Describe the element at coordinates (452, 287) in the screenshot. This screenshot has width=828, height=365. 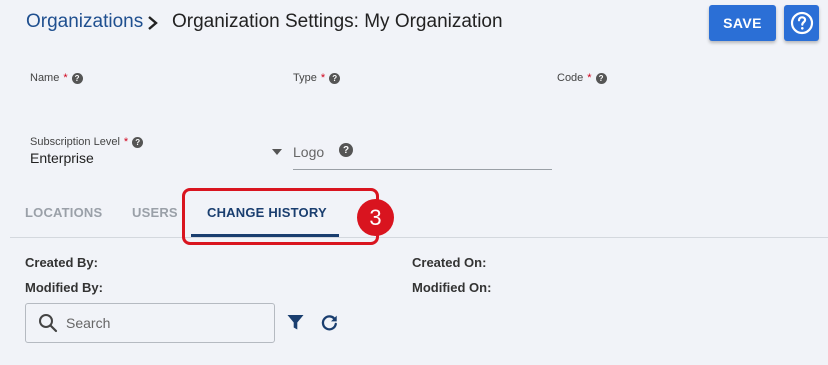
I see `modified-on-label: Modified On:` at that location.